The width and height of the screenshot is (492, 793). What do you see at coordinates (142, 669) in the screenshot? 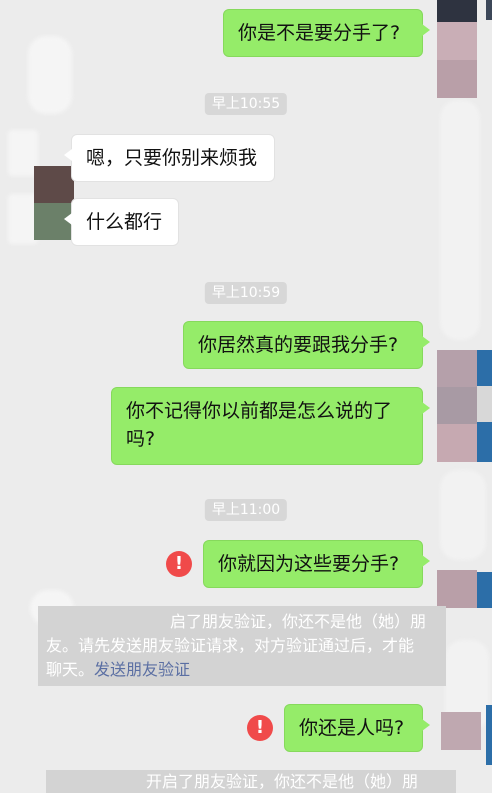
I see `send-friend-verification-link: 发送朋友验证` at bounding box center [142, 669].